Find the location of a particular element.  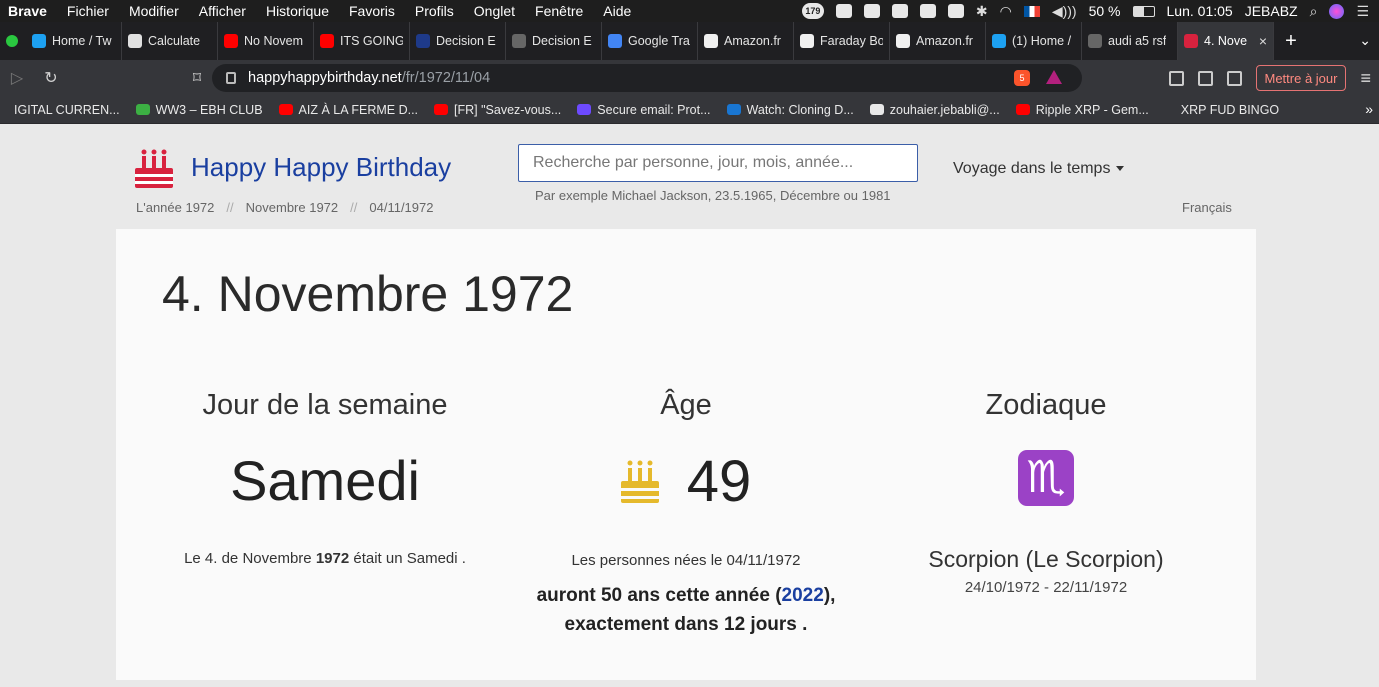

update-button: Mettre à jour is located at coordinates (1301, 78).